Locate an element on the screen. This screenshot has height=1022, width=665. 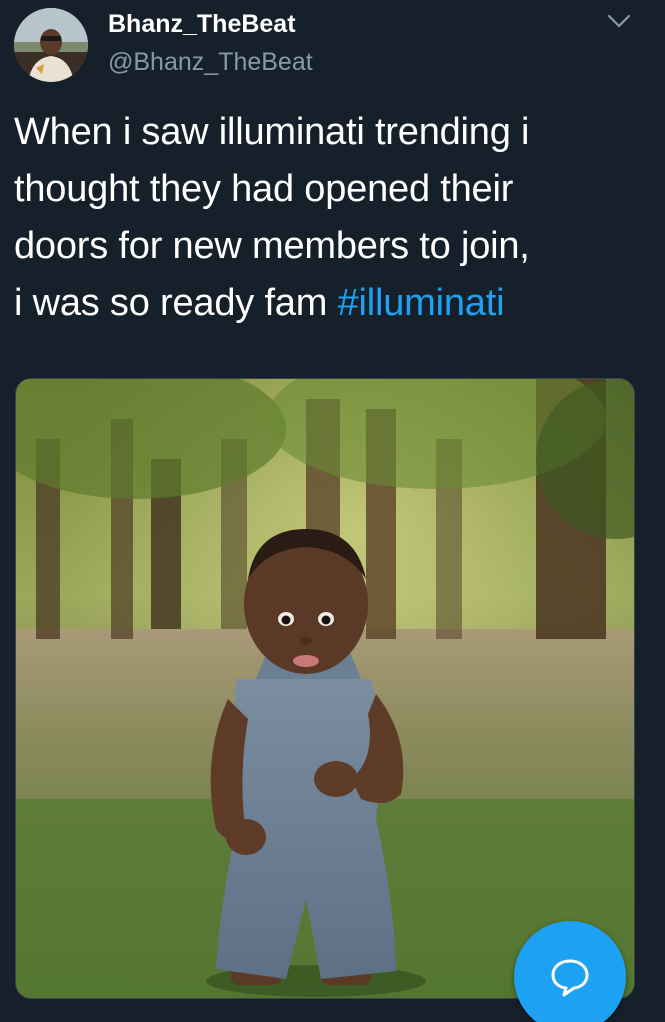
avatar is located at coordinates (51, 45).